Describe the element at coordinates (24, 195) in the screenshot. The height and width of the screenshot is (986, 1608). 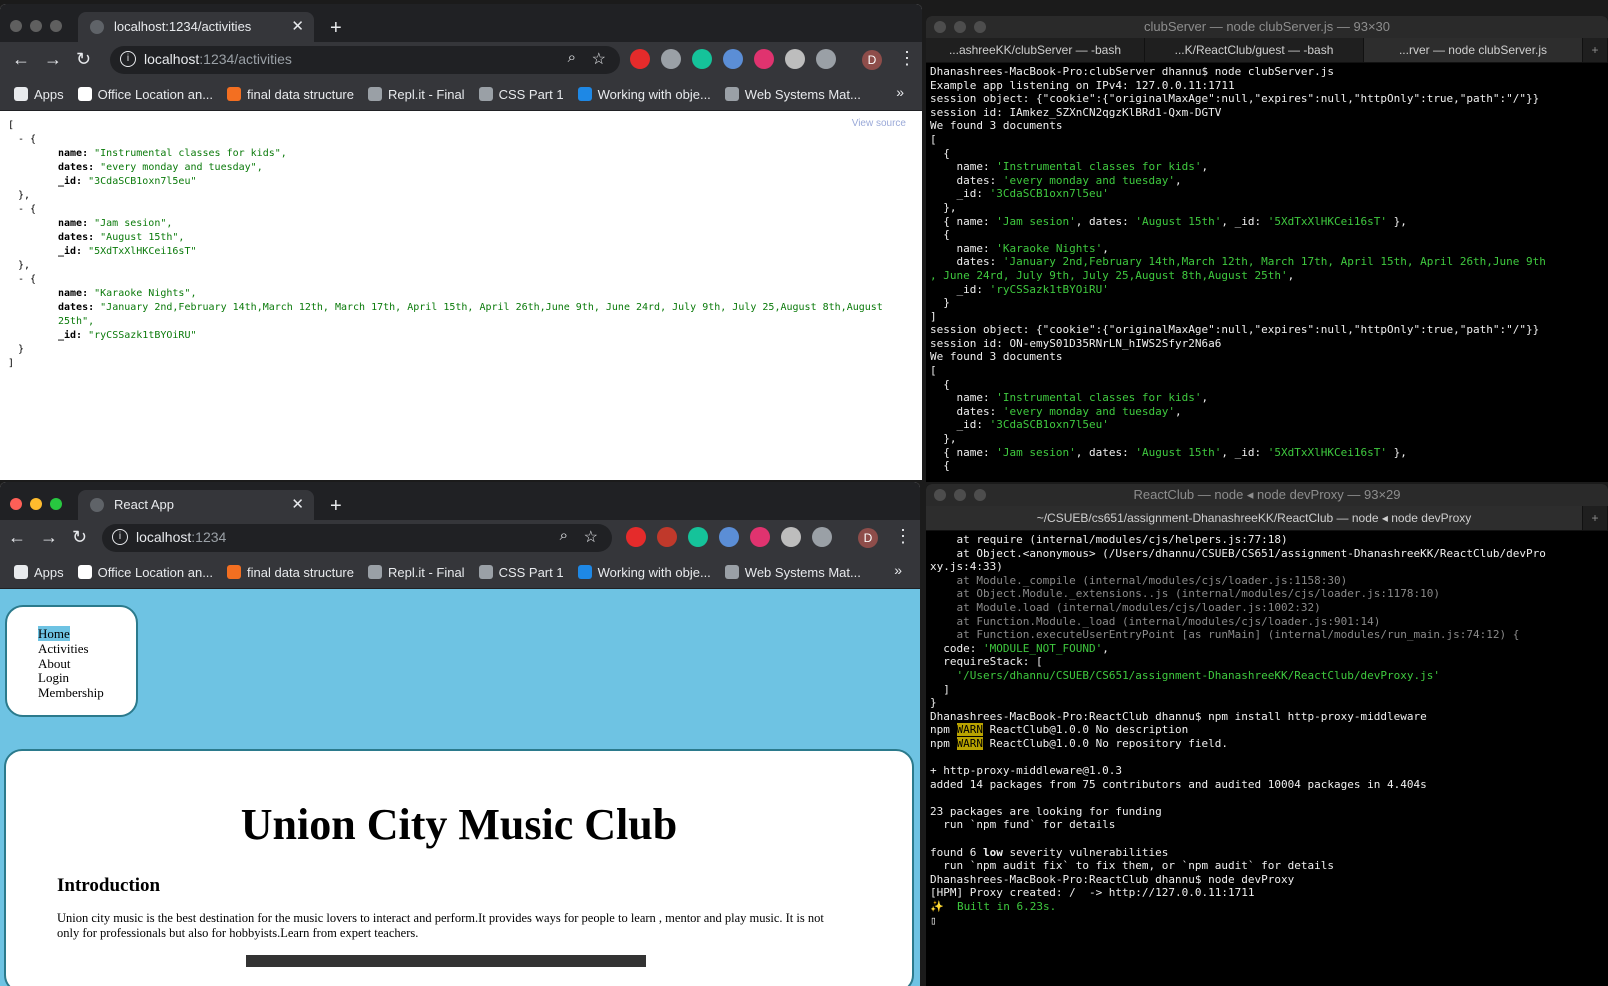
I see `json-bracket: },` at that location.